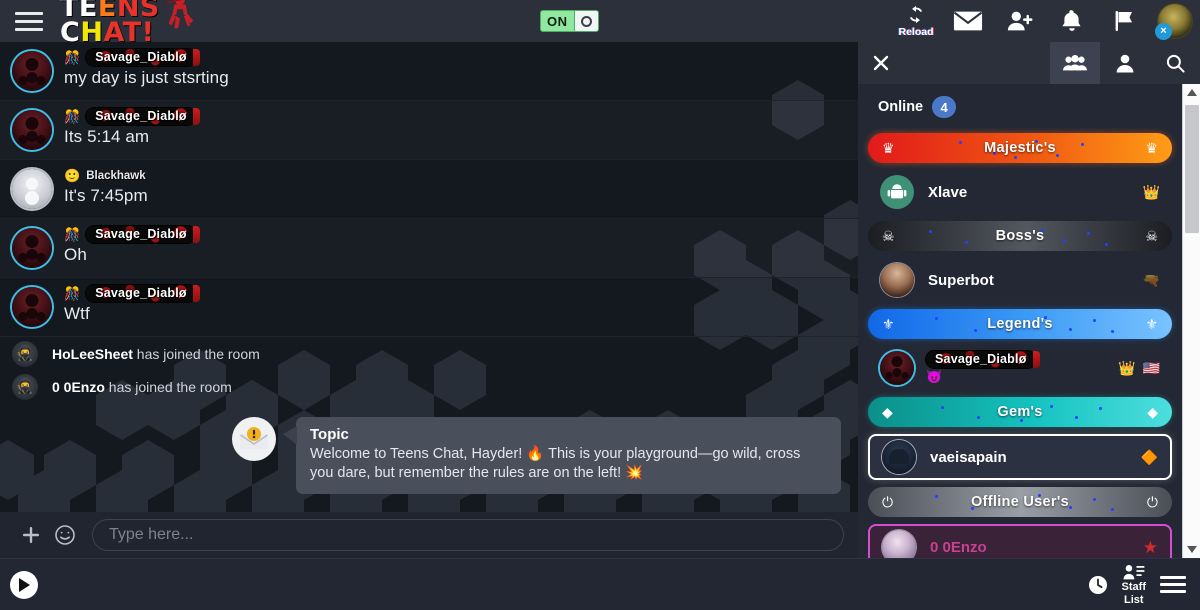 The image size is (1200, 610). I want to click on group-label: Boss's, so click(1020, 236).